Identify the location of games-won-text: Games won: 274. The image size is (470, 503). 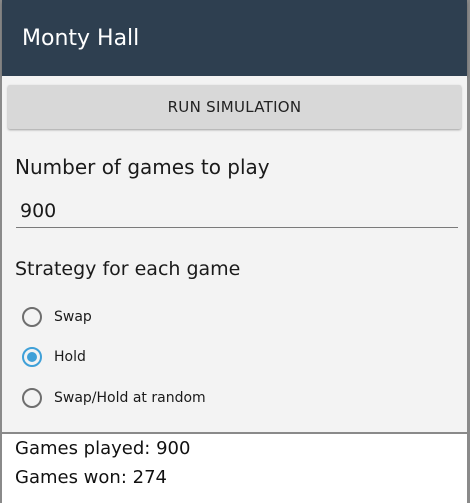
(91, 477).